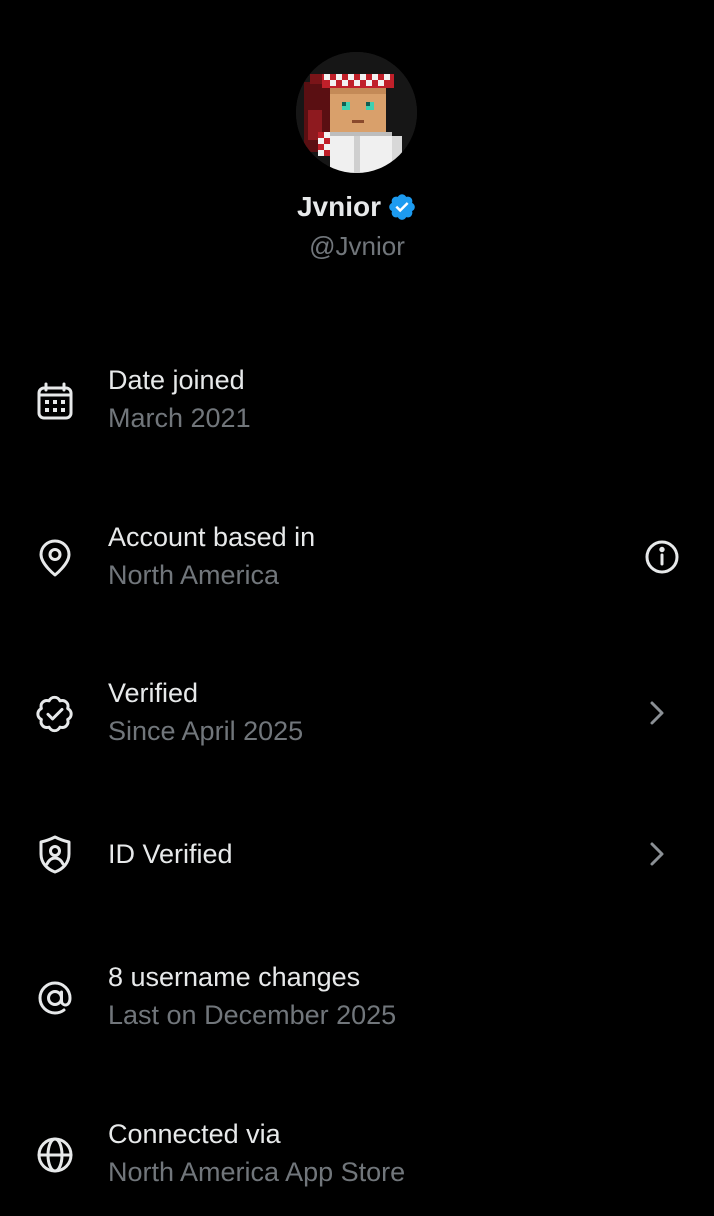  I want to click on row-title: Date joined, so click(176, 380).